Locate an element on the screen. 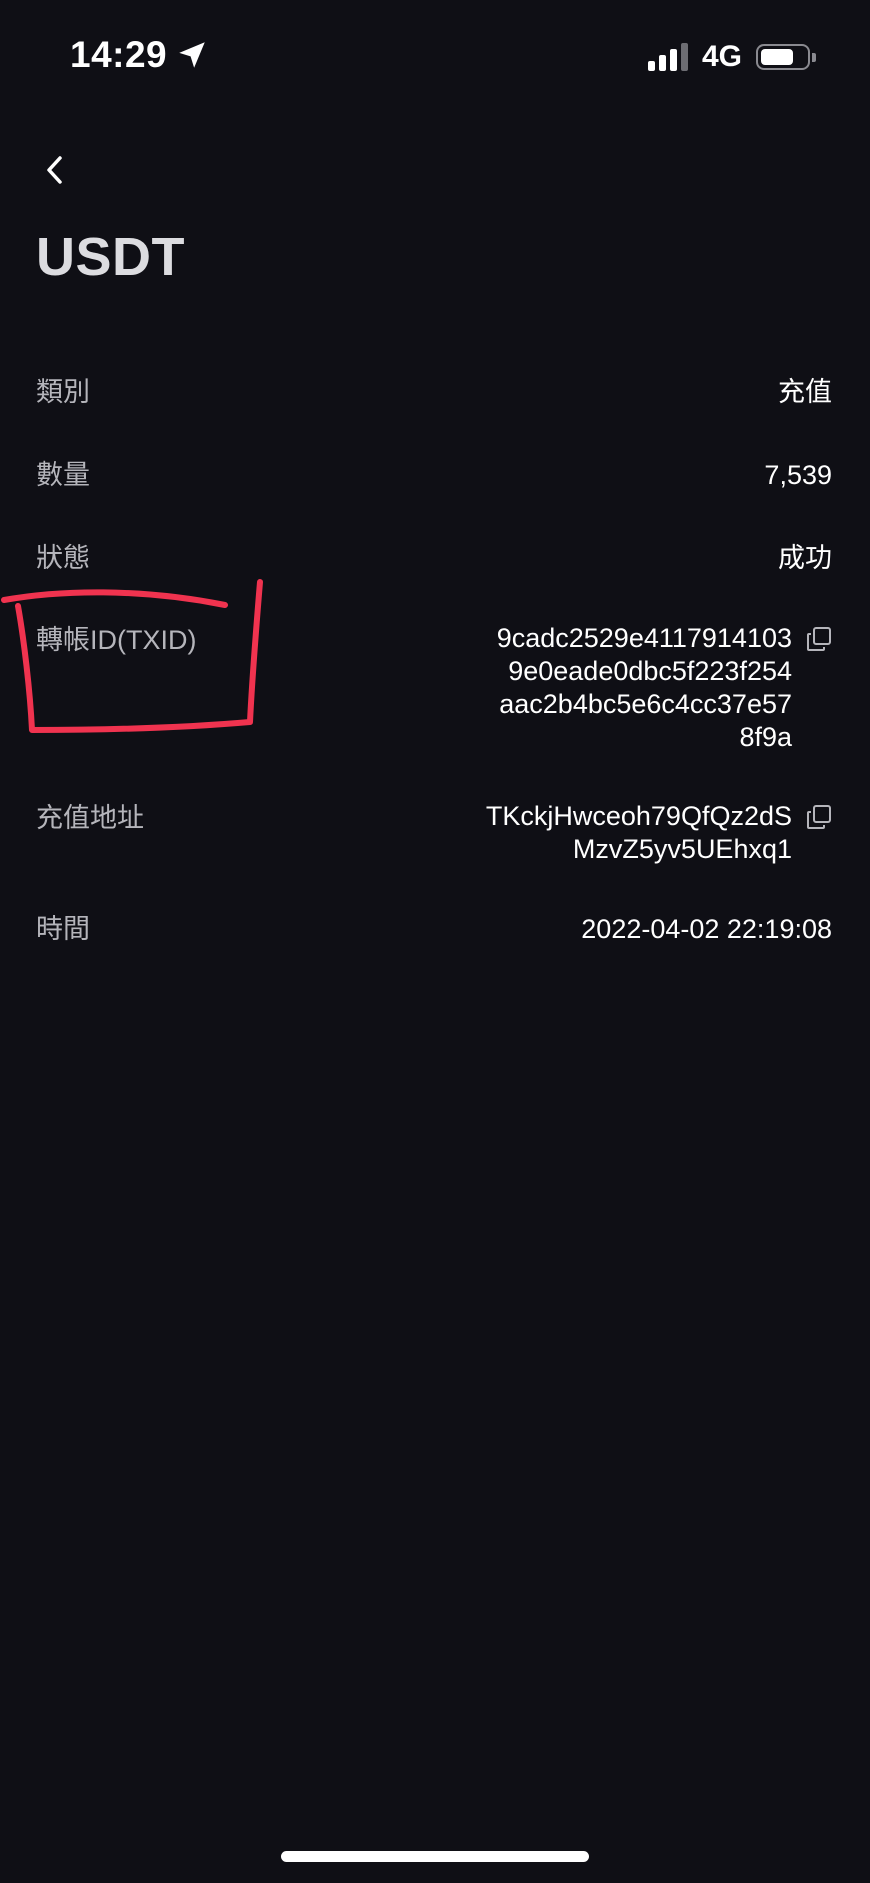  txid-label: 轉帳ID(TXID) is located at coordinates (116, 640).